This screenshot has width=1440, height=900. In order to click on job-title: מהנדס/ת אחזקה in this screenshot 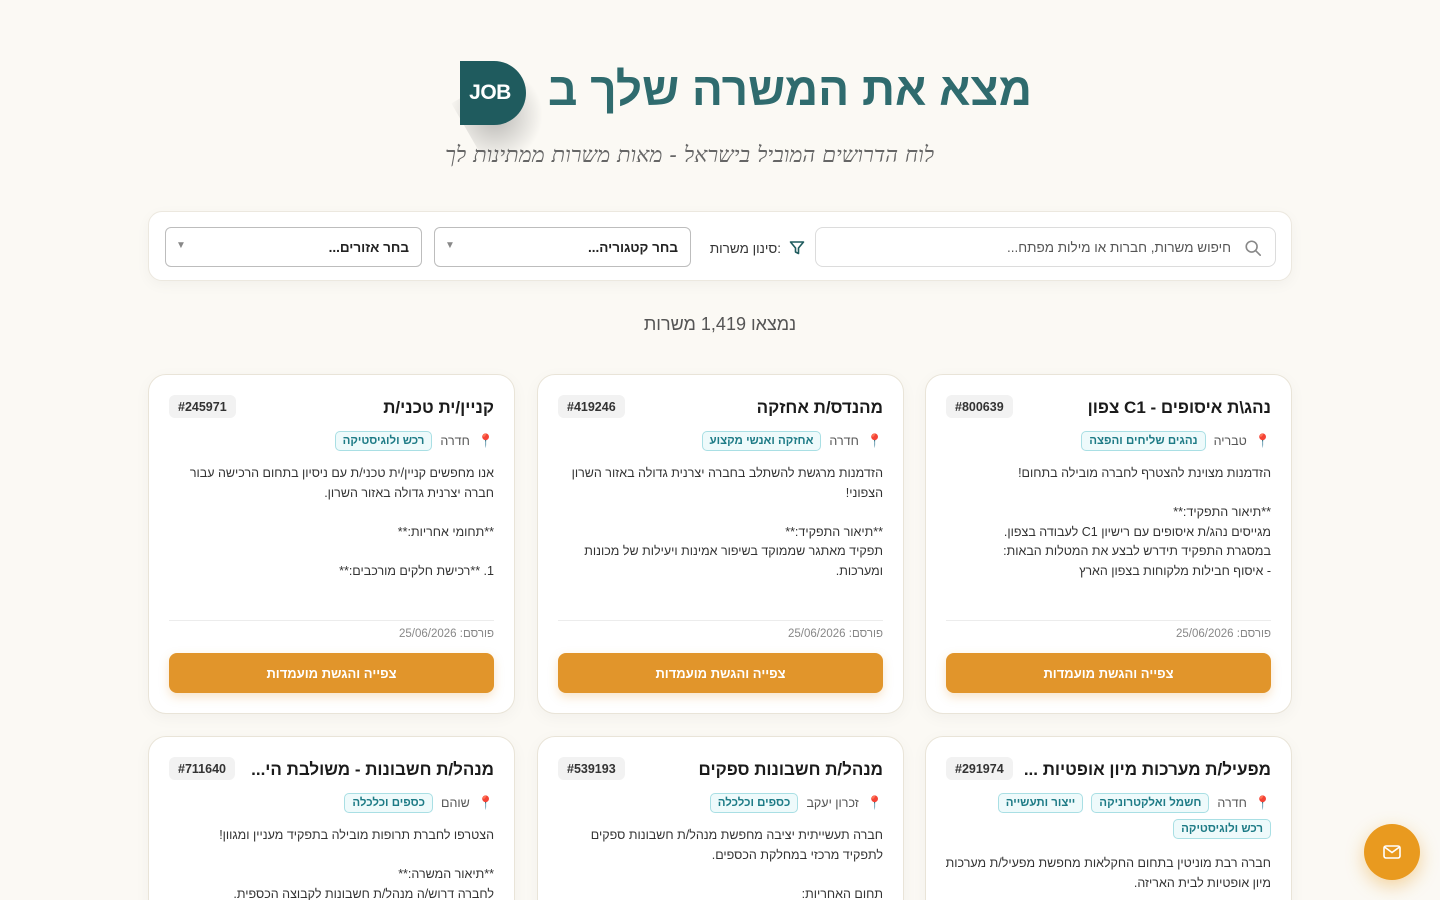, I will do `click(820, 408)`.